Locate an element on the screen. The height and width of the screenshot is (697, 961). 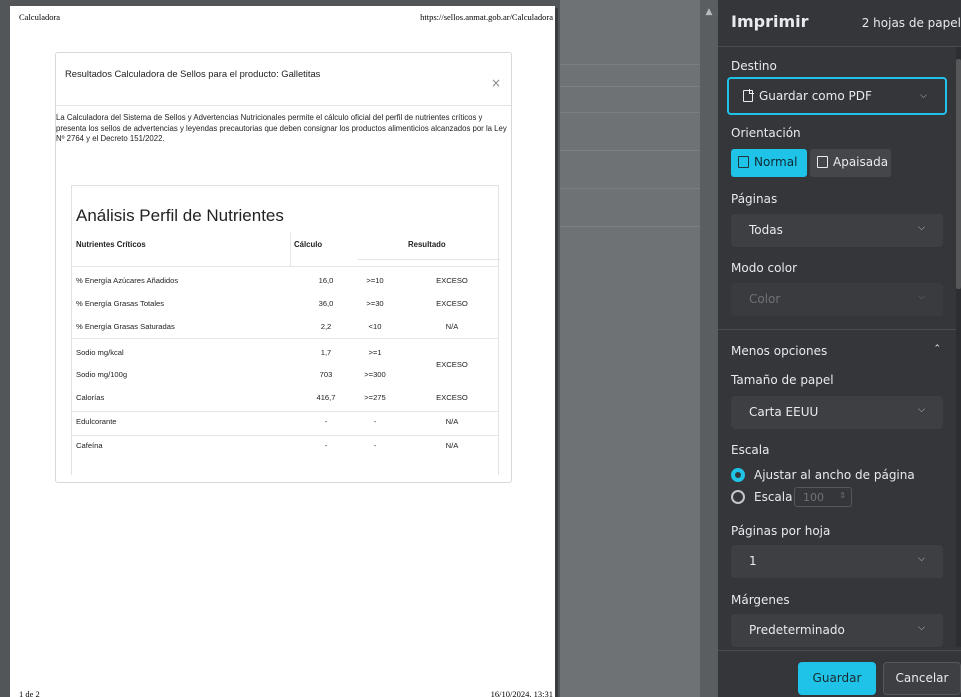
column-header-result: Resultado is located at coordinates (427, 244).